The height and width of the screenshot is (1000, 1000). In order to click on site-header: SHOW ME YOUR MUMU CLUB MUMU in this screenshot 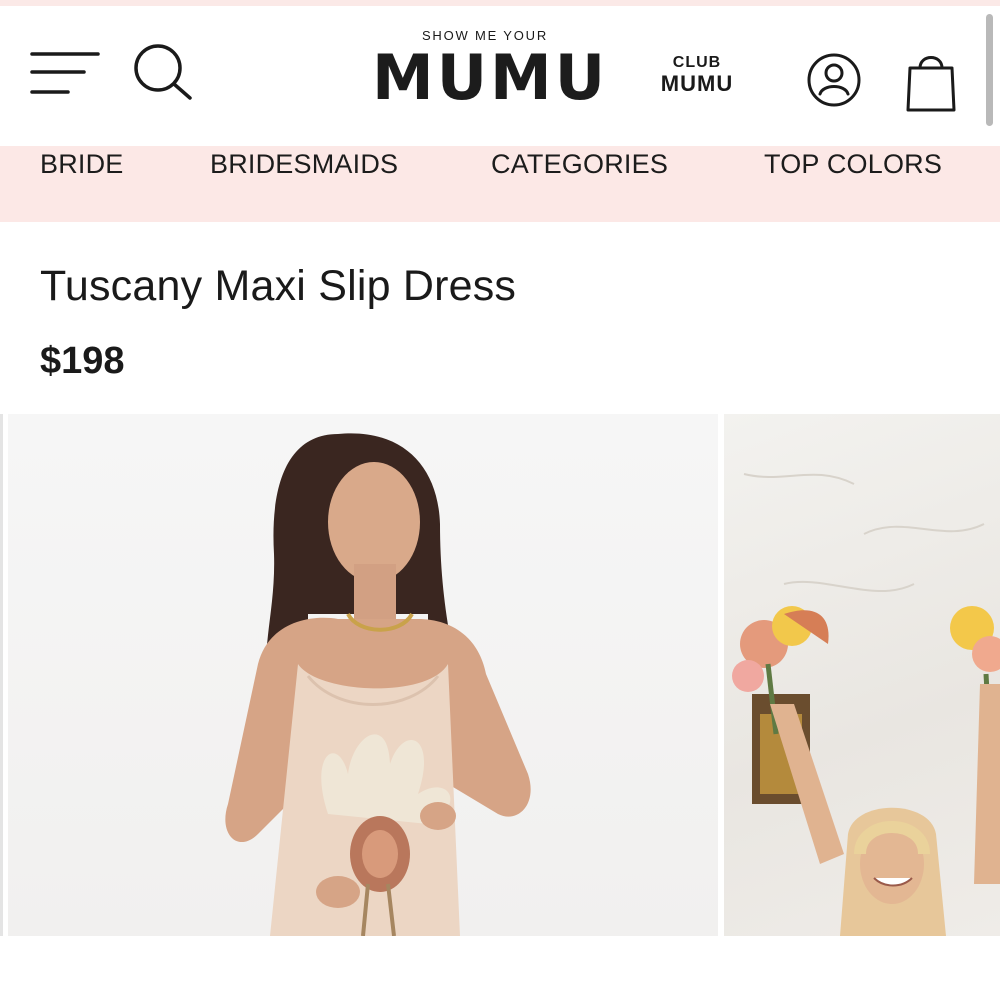, I will do `click(500, 76)`.